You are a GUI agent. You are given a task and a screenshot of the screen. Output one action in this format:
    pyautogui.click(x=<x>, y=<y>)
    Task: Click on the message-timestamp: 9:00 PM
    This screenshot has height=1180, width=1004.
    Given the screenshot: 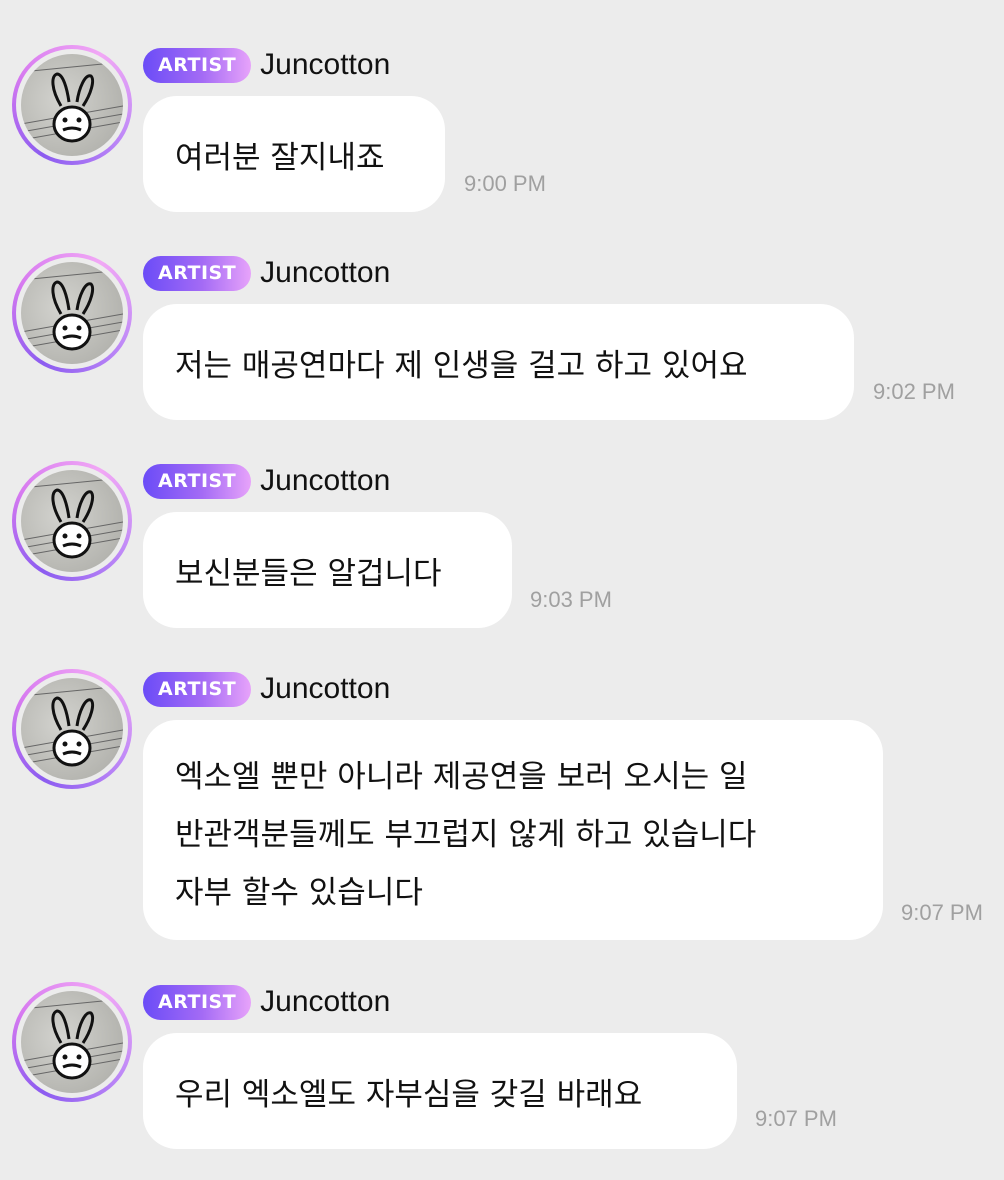 What is the action you would take?
    pyautogui.click(x=505, y=183)
    